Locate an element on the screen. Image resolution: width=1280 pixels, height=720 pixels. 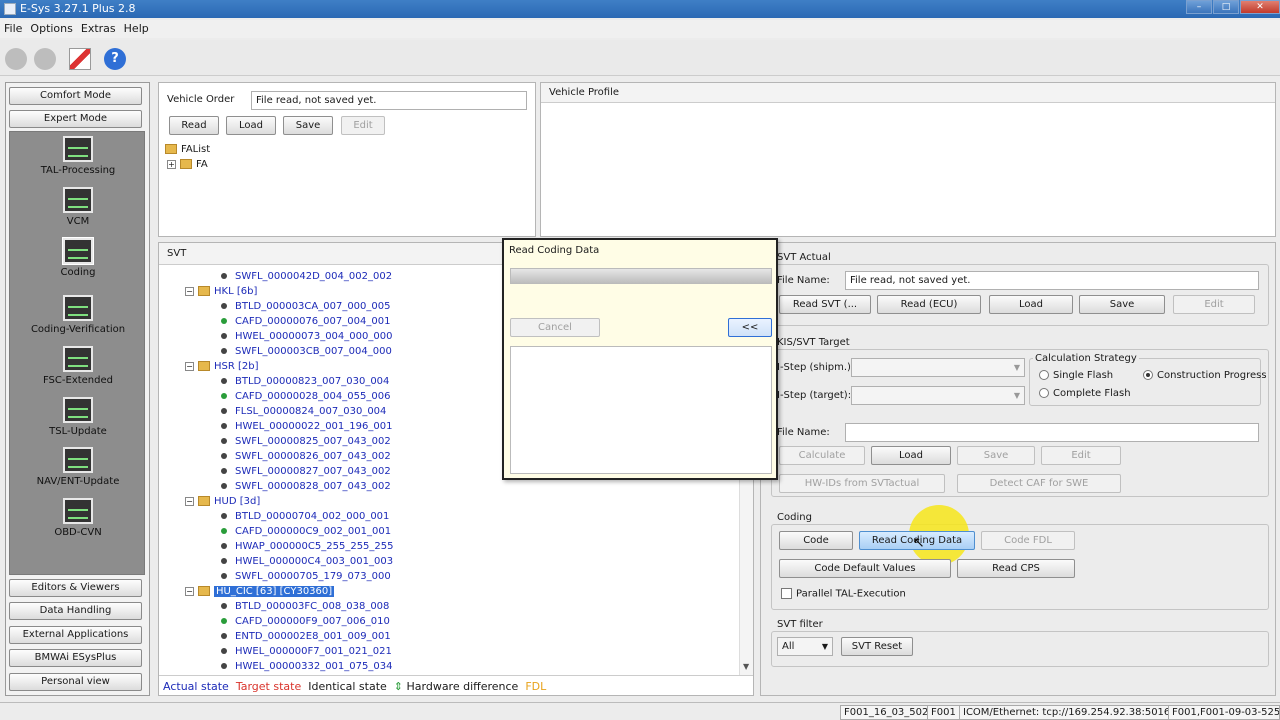
svt-sgbm-row: CAFD_000000C9_002_001_001 is located at coordinates (306, 531).